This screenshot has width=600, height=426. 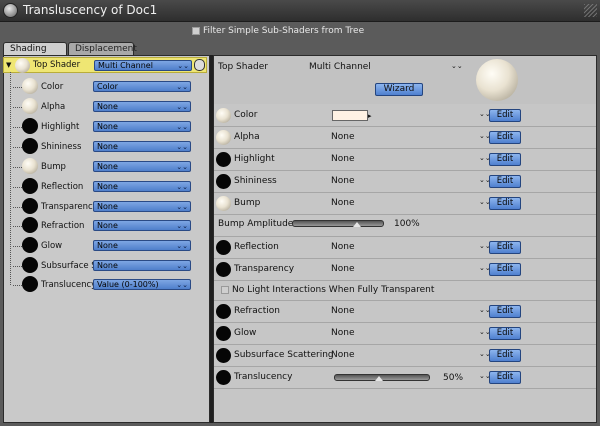 I want to click on tree-item-glow: Glow None ⌄⌄, so click(x=105, y=246).